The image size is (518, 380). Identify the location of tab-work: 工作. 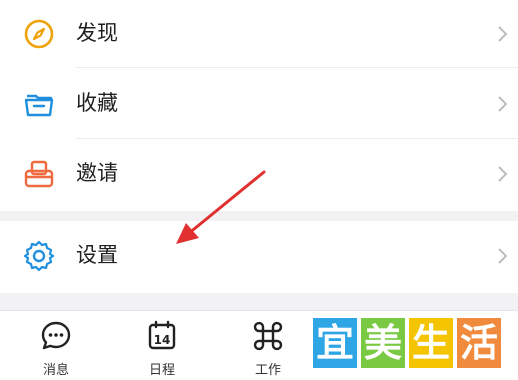
(268, 348).